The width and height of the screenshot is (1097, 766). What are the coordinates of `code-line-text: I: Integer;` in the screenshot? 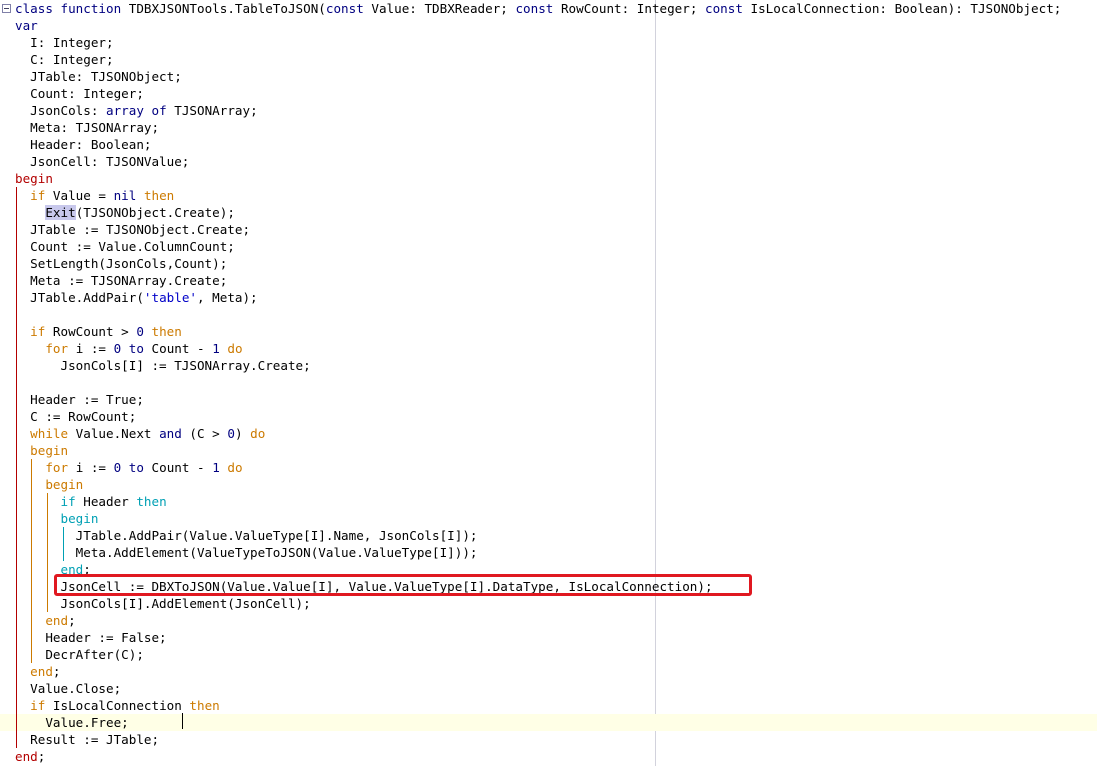 It's located at (64, 42).